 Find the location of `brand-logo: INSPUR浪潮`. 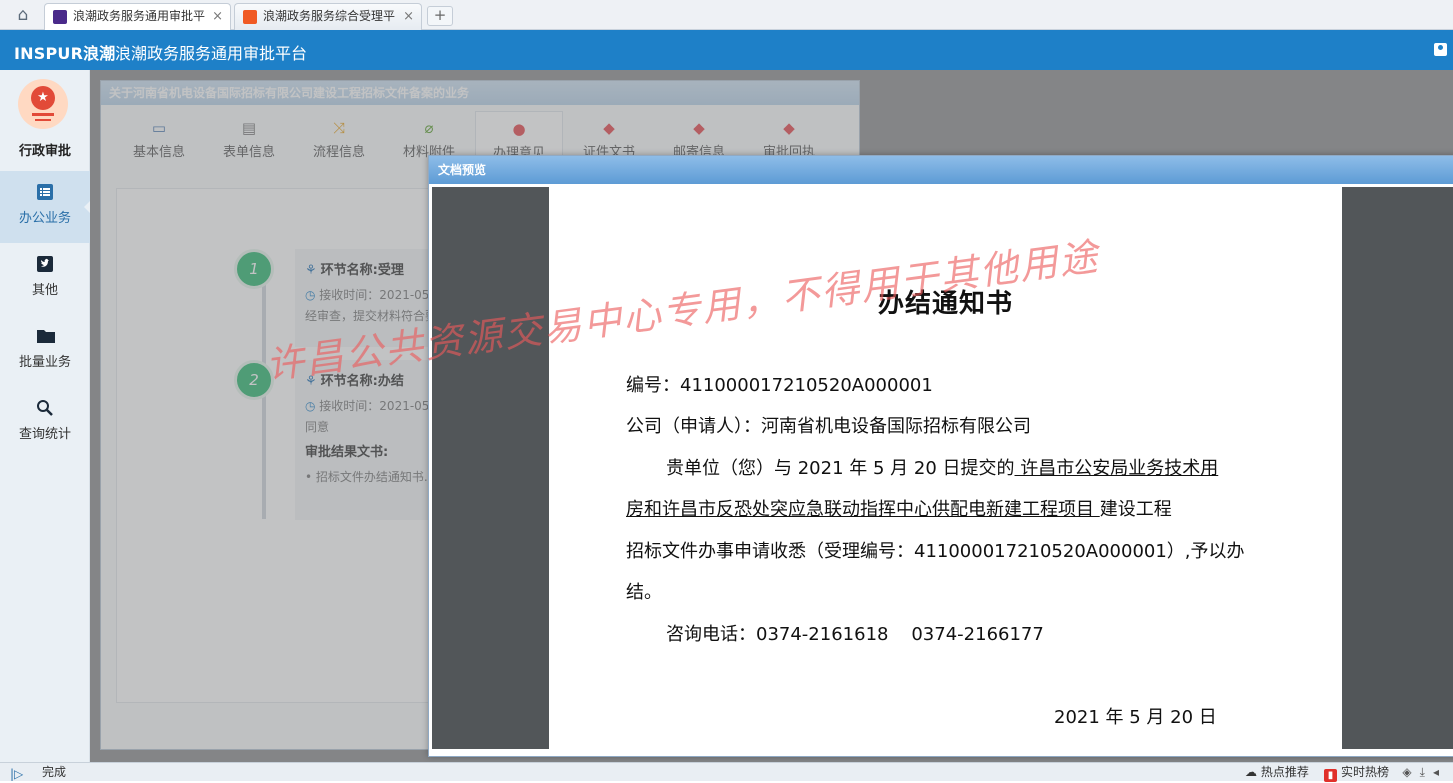

brand-logo: INSPUR浪潮 is located at coordinates (65, 53).